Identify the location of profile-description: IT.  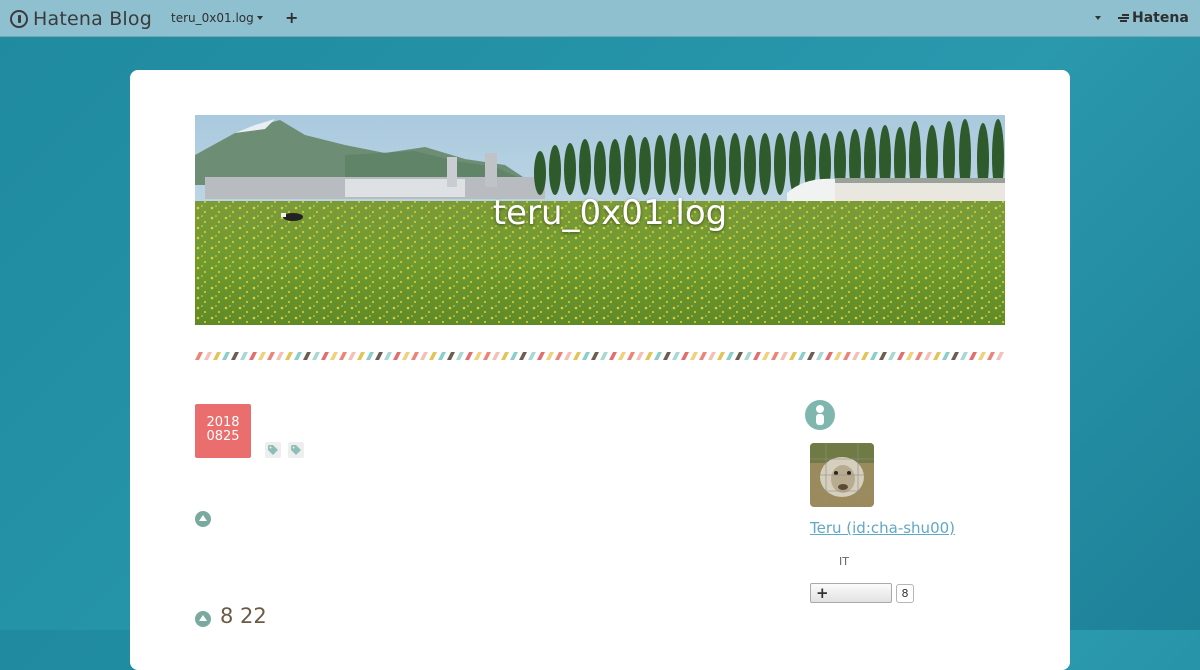
(844, 561).